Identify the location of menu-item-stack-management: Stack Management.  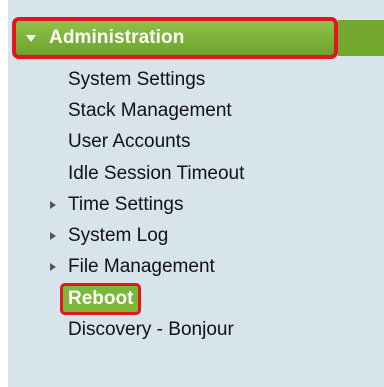
(192, 110).